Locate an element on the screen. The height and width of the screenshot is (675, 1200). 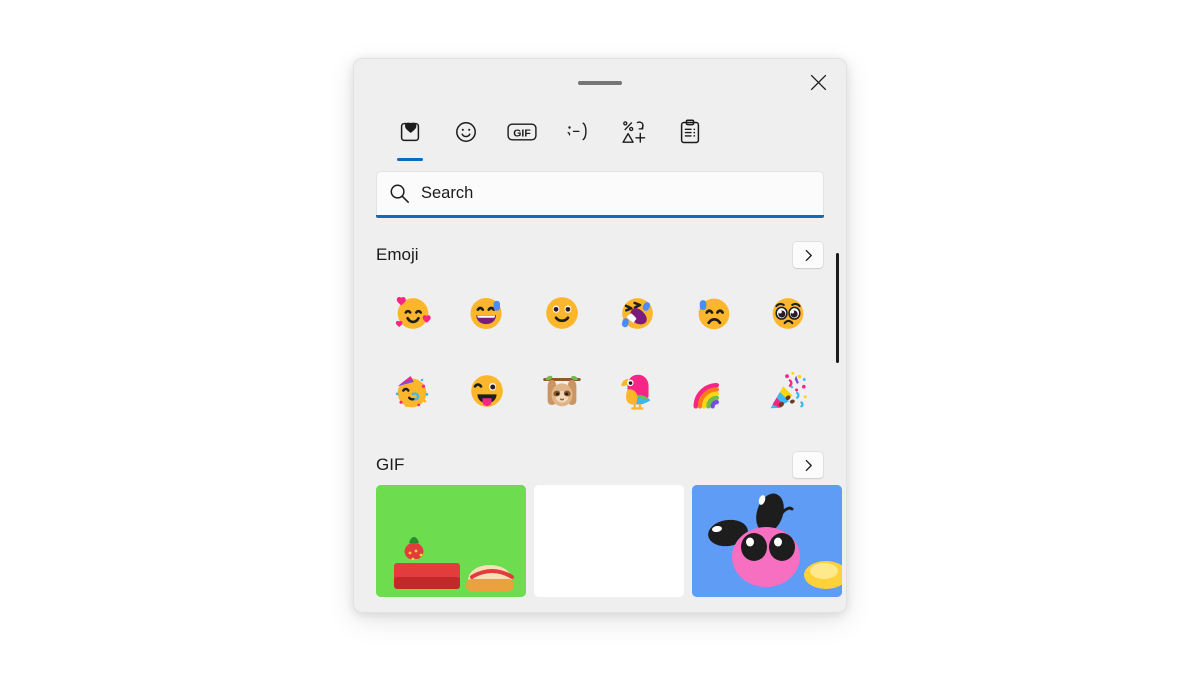
expand-emoji-button is located at coordinates (808, 255).